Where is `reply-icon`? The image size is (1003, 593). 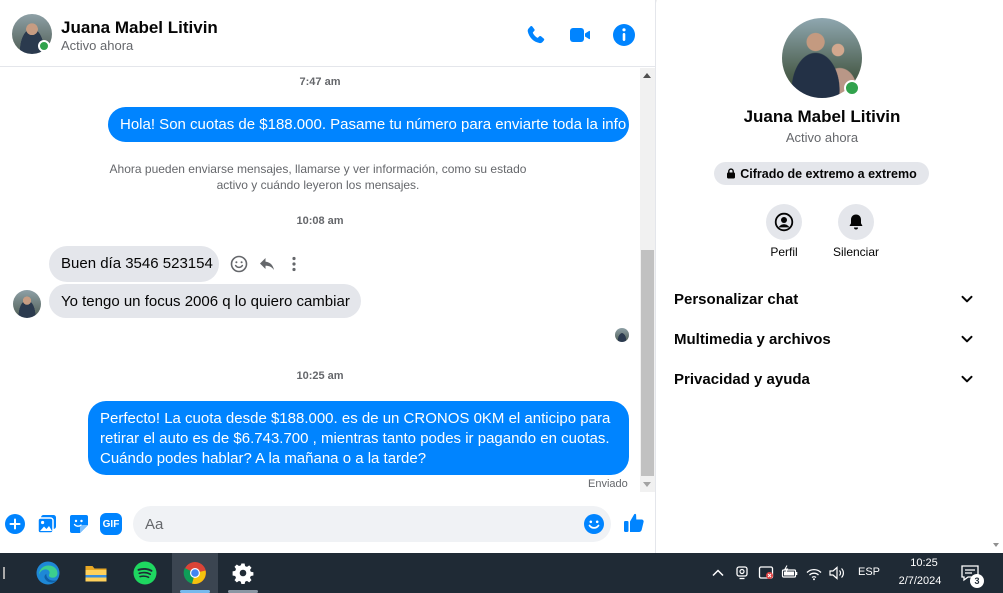 reply-icon is located at coordinates (267, 264).